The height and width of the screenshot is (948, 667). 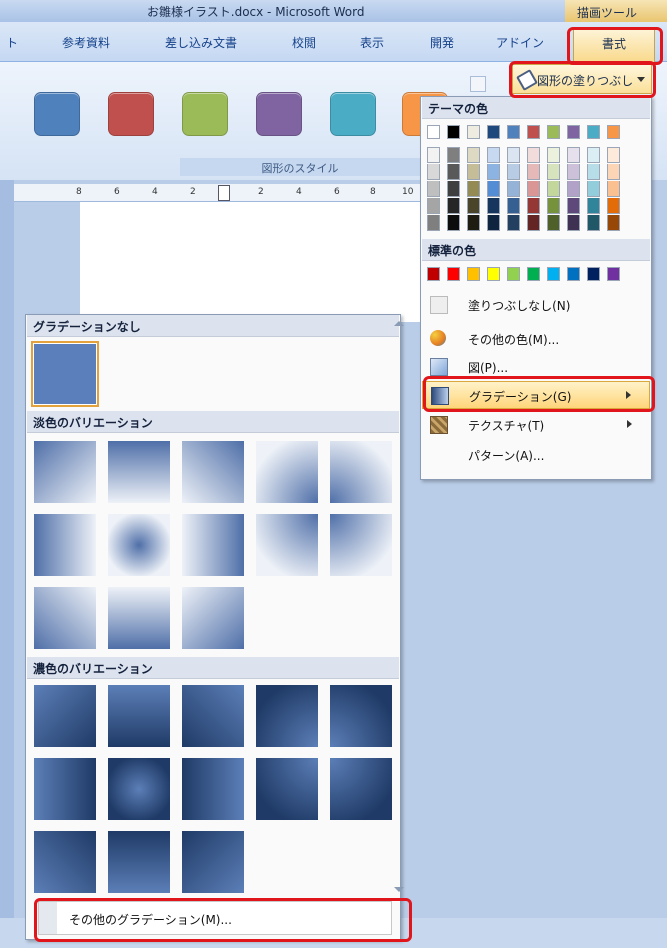 I want to click on document-page, so click(x=250, y=262).